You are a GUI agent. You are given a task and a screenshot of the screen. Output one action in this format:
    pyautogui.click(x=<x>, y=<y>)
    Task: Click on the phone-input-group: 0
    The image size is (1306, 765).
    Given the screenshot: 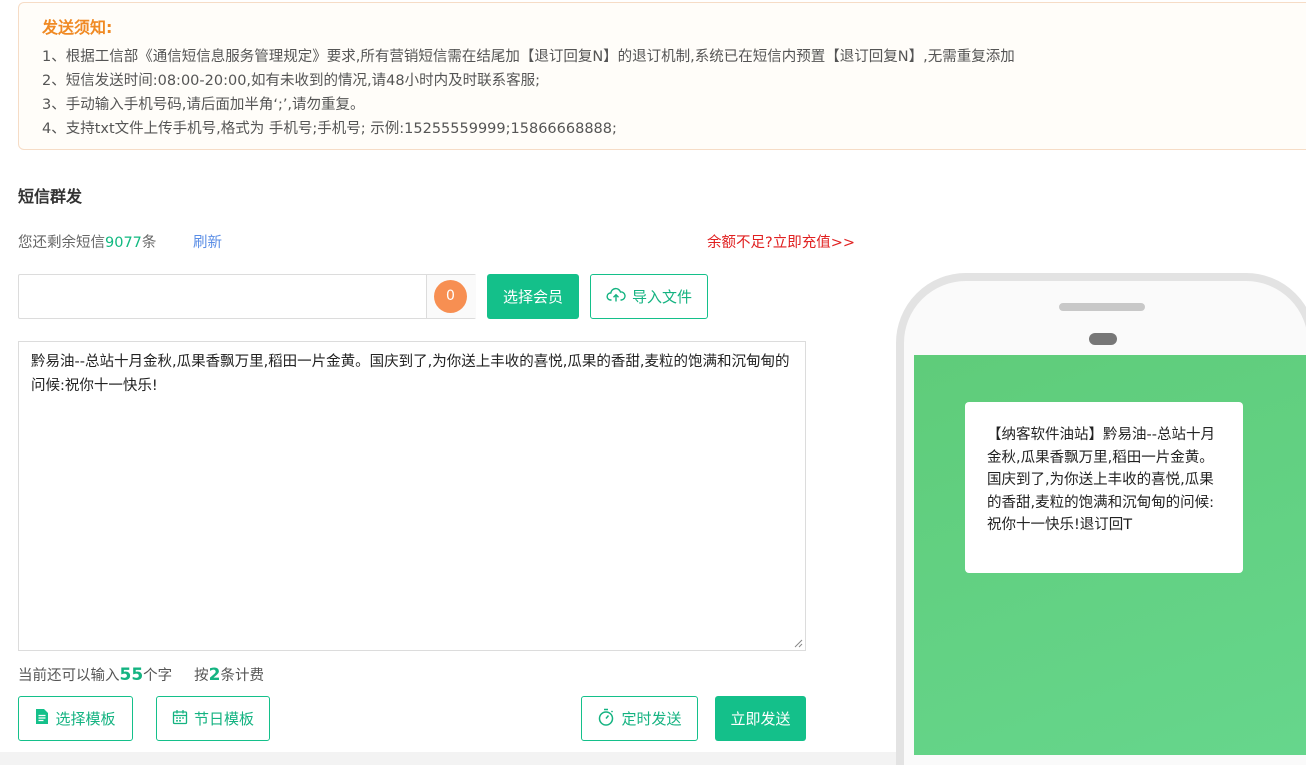 What is the action you would take?
    pyautogui.click(x=247, y=296)
    